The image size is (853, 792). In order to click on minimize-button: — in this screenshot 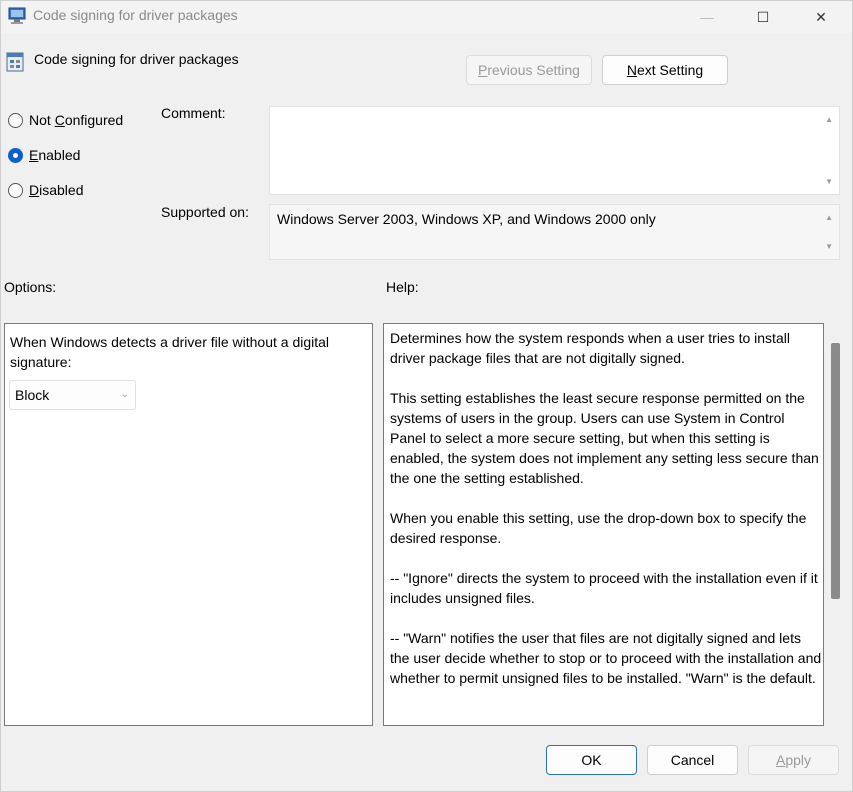, I will do `click(707, 17)`.